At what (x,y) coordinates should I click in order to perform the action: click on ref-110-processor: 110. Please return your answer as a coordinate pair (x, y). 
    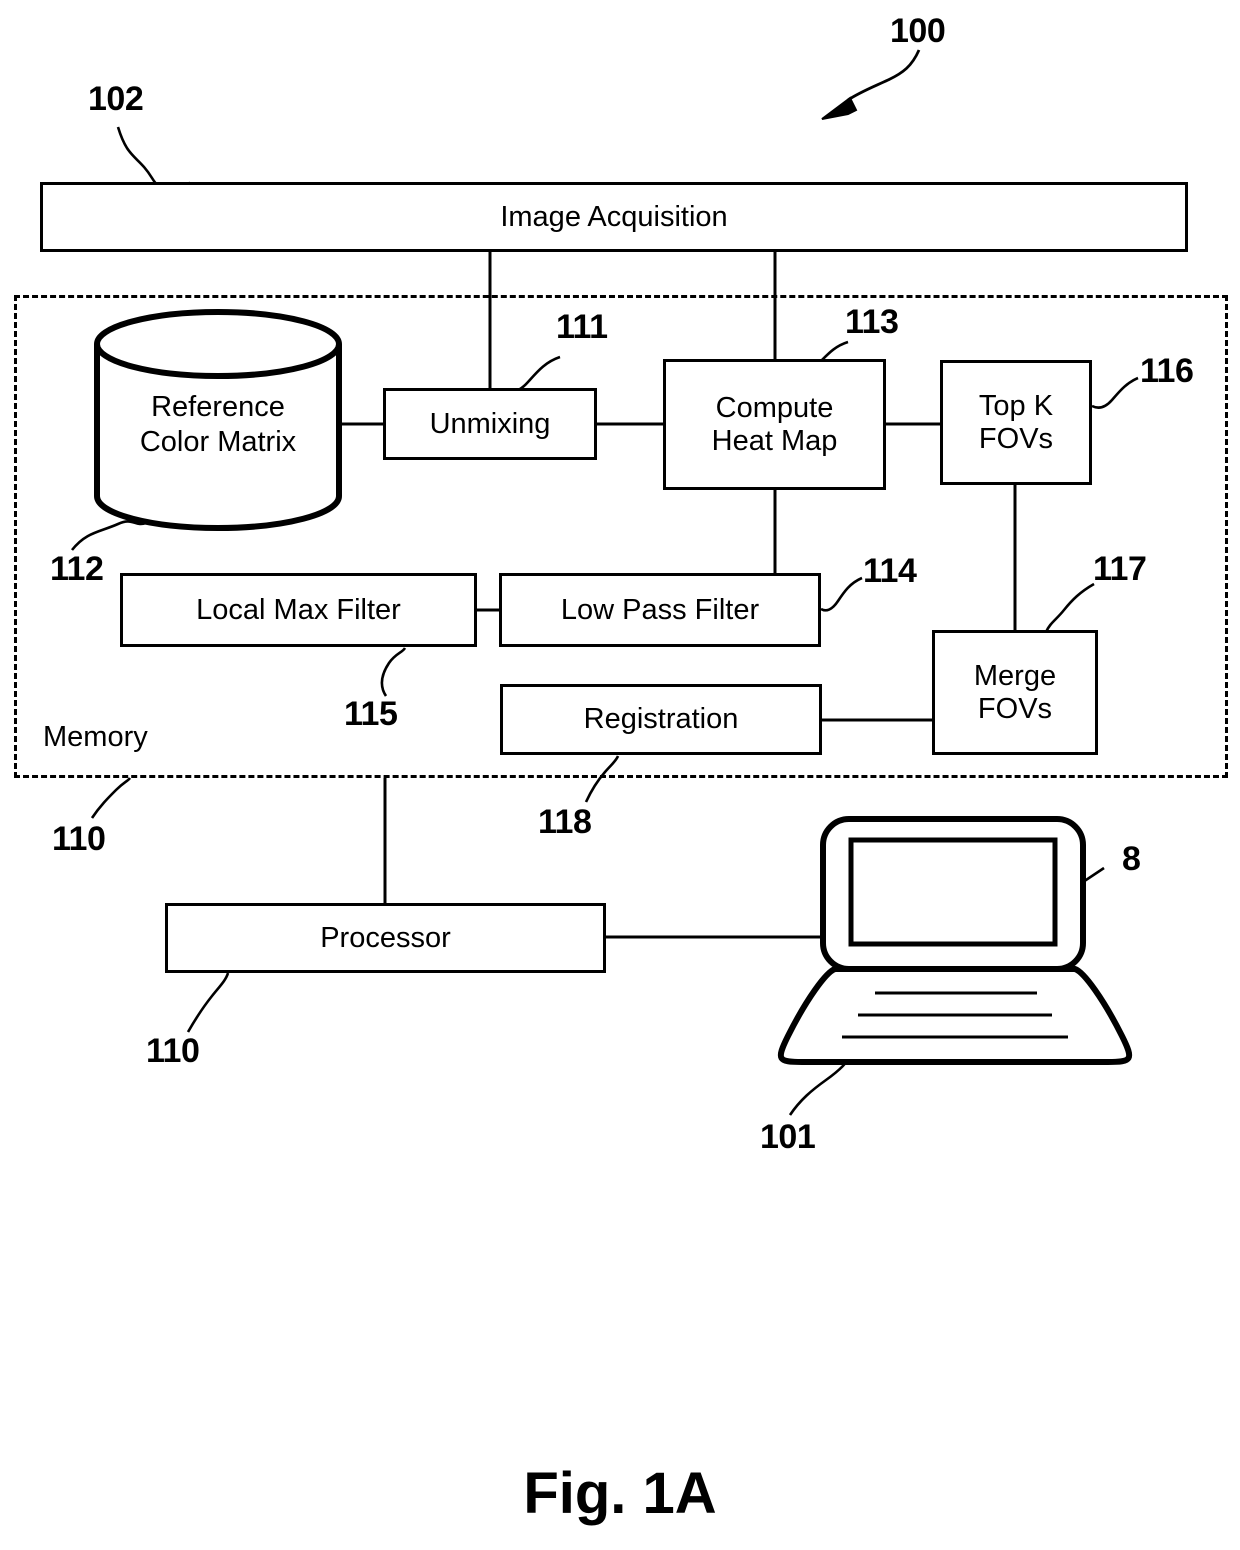
    Looking at the image, I should click on (173, 1051).